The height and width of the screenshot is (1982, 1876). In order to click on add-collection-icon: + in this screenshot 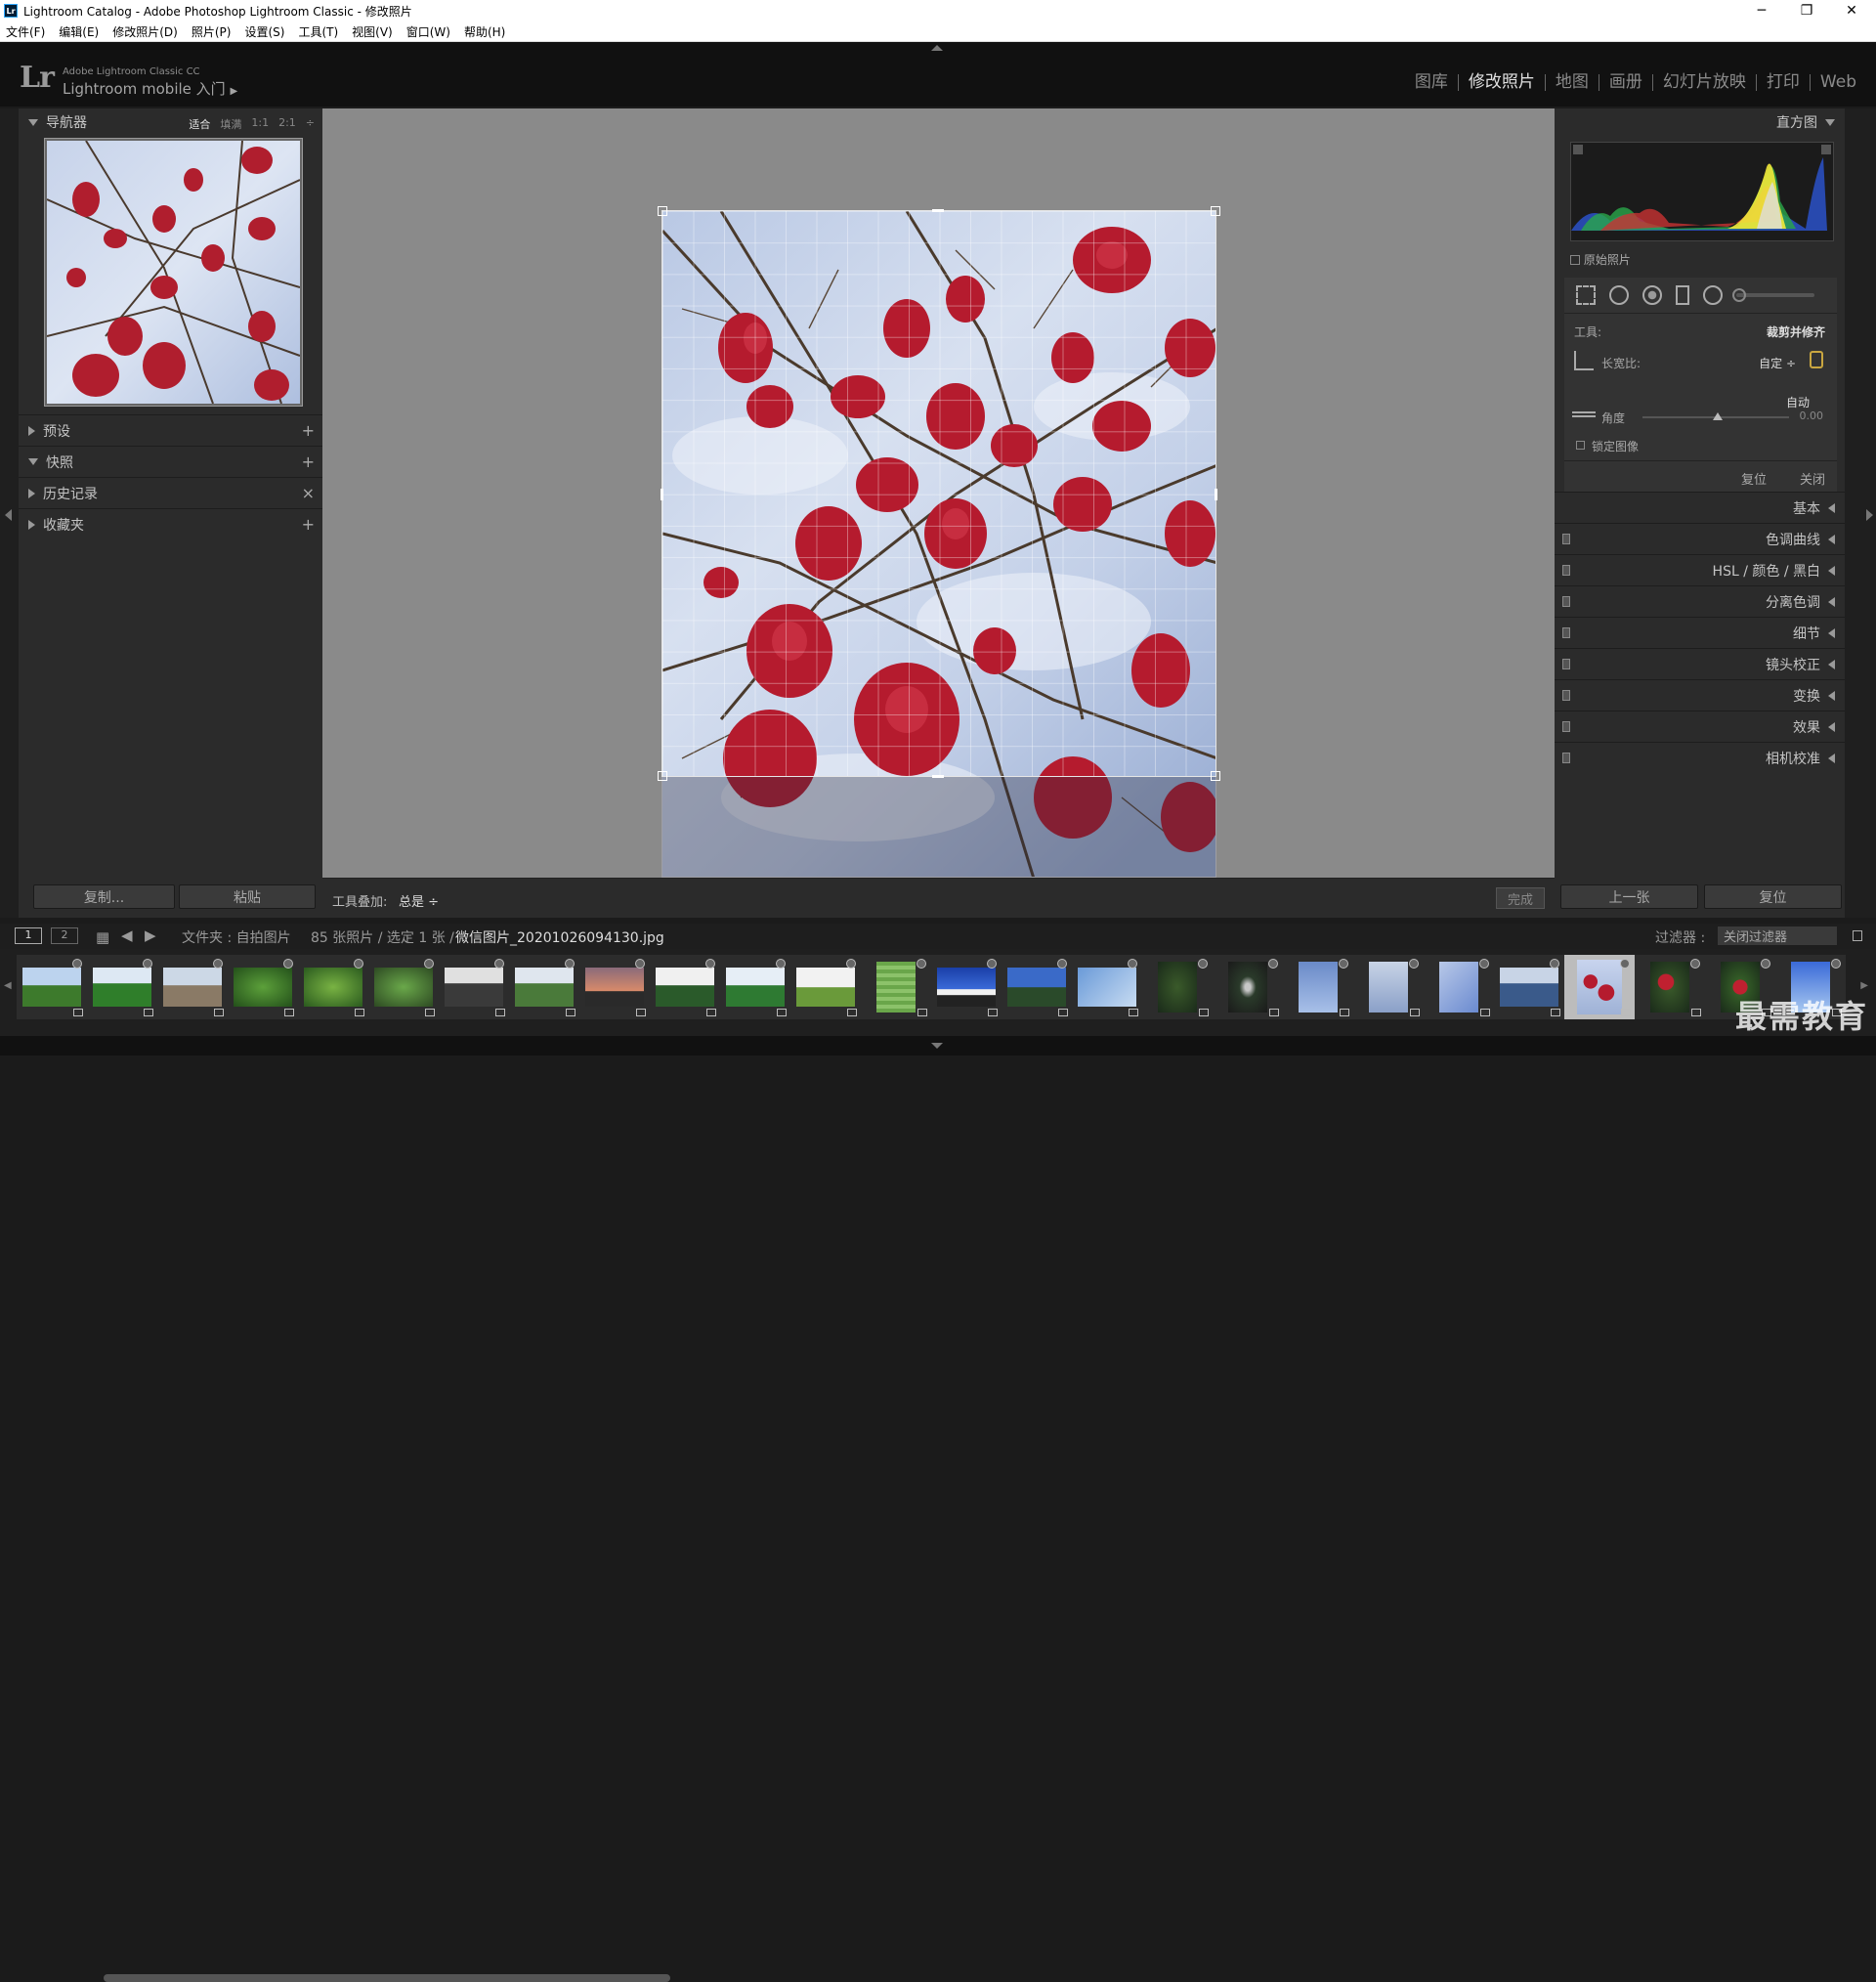, I will do `click(308, 525)`.